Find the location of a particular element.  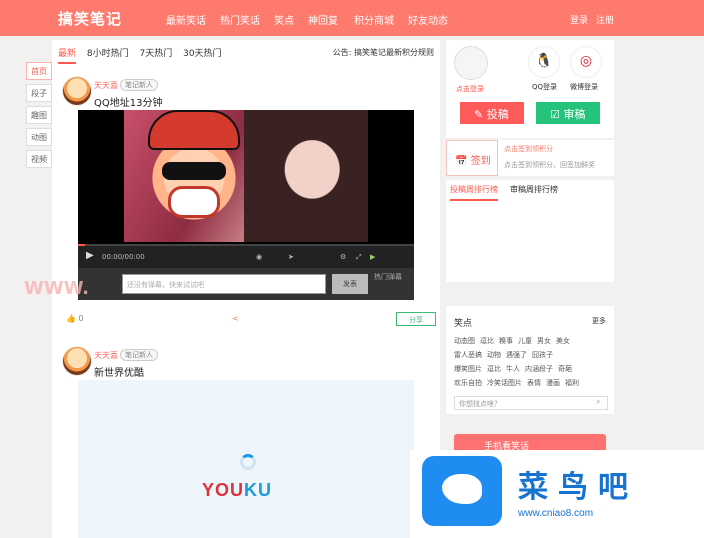

tags-title: 笑点 is located at coordinates (463, 324).